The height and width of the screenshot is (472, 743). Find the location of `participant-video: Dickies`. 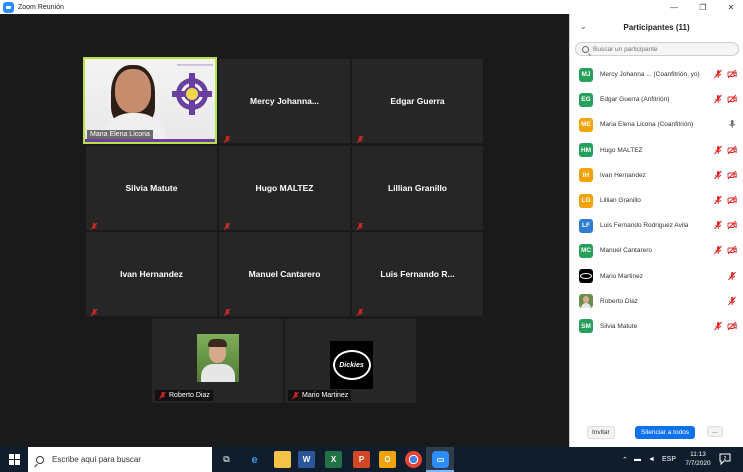

participant-video: Dickies is located at coordinates (351, 365).